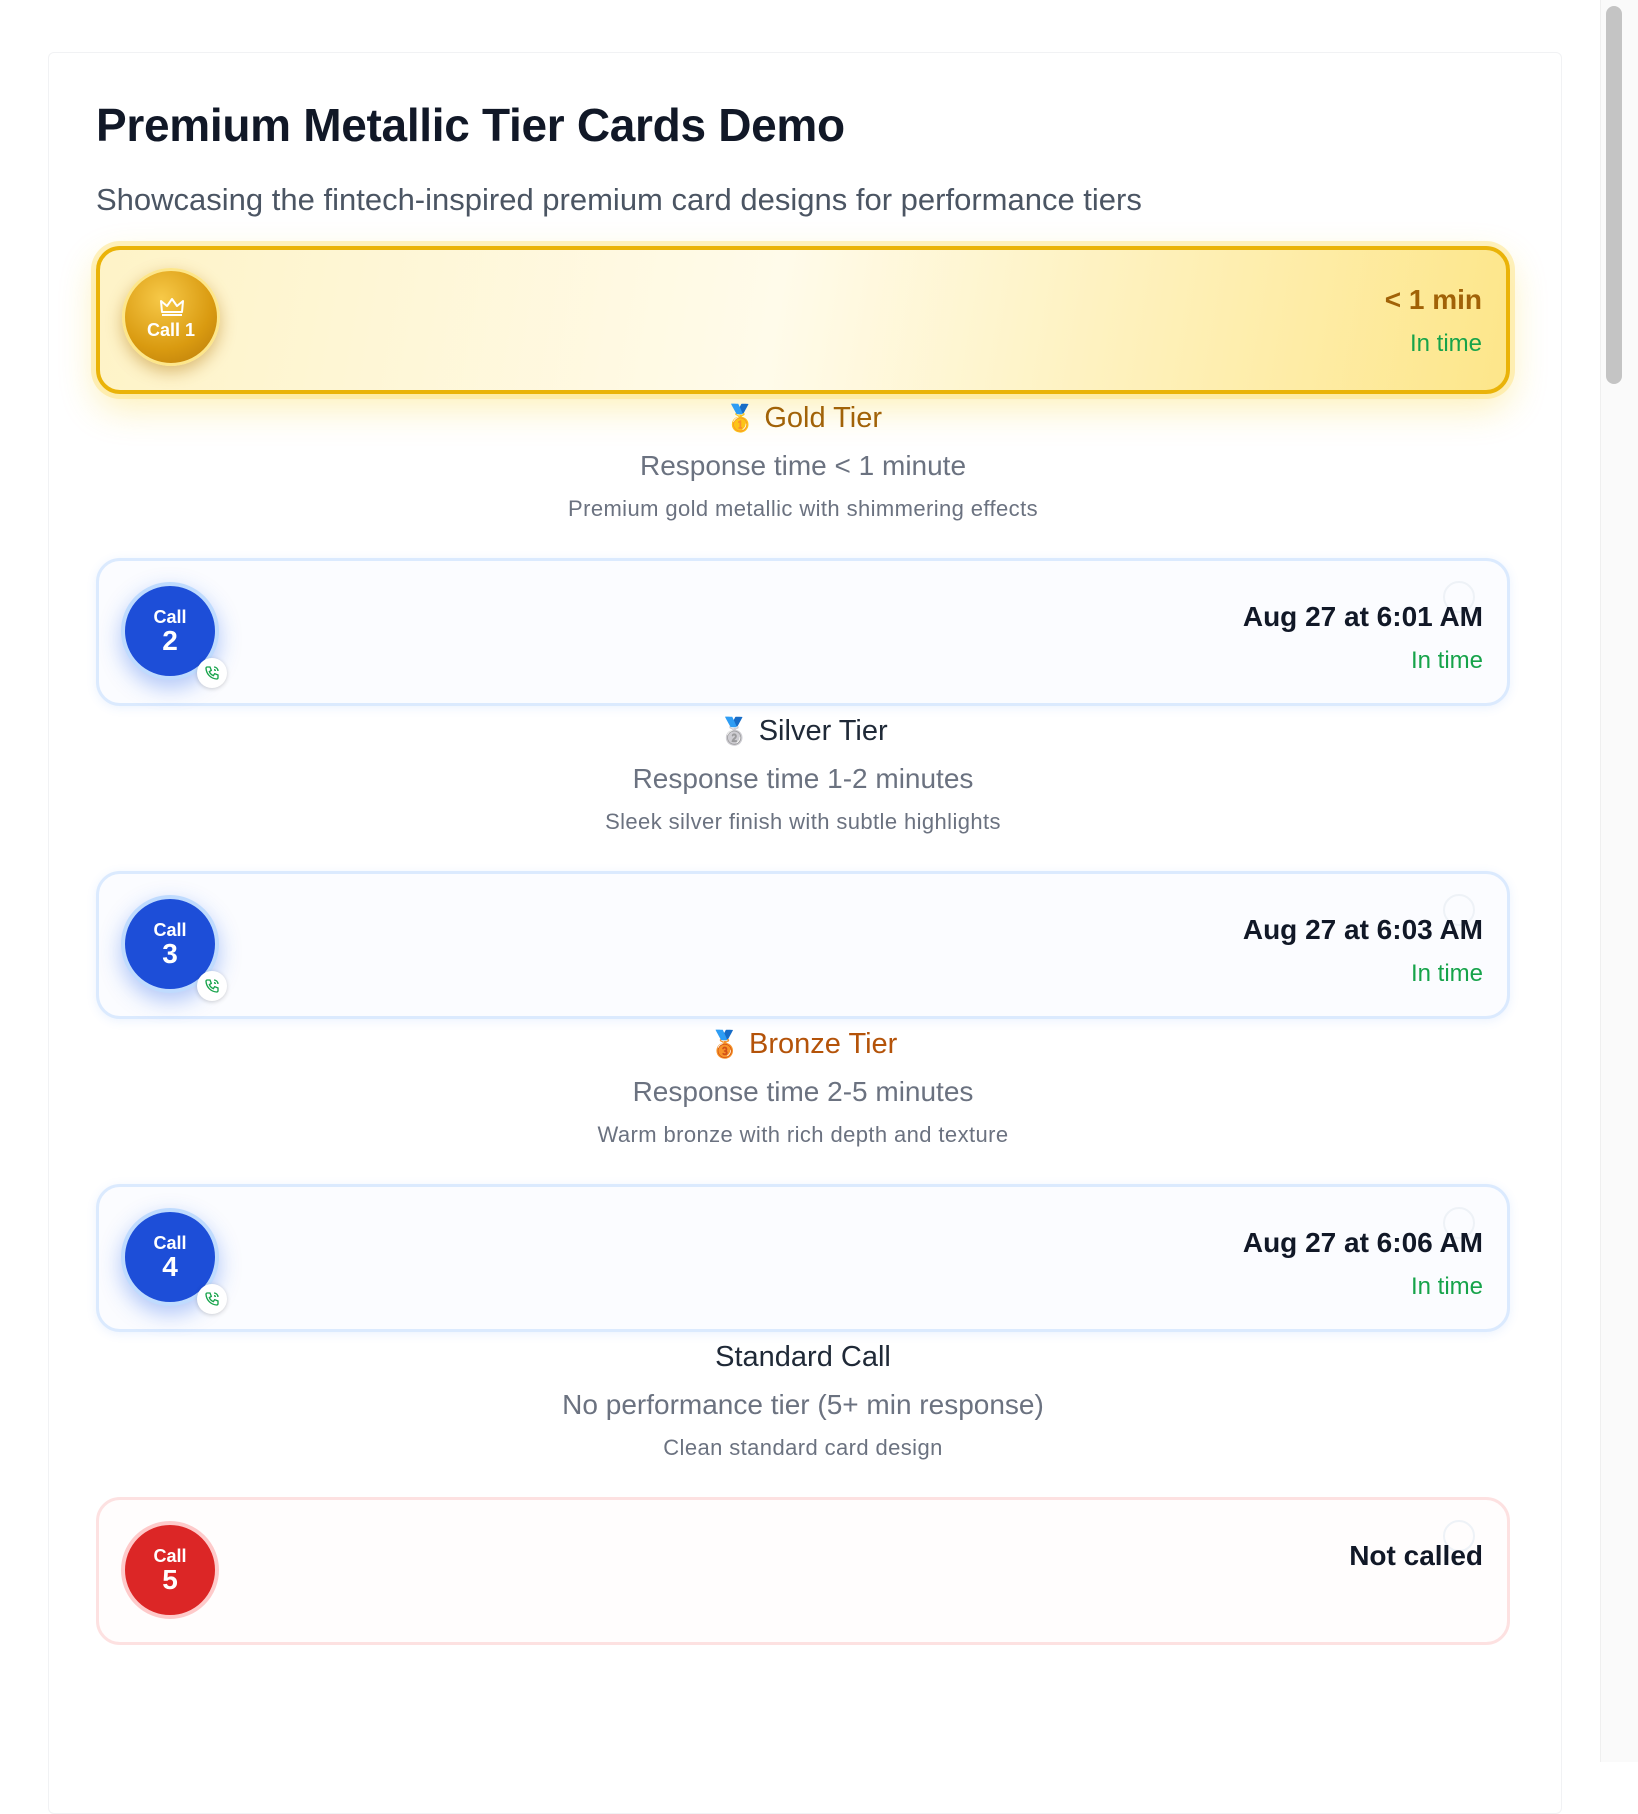 The height and width of the screenshot is (1814, 1638). I want to click on call-badge-number: 4, so click(170, 1266).